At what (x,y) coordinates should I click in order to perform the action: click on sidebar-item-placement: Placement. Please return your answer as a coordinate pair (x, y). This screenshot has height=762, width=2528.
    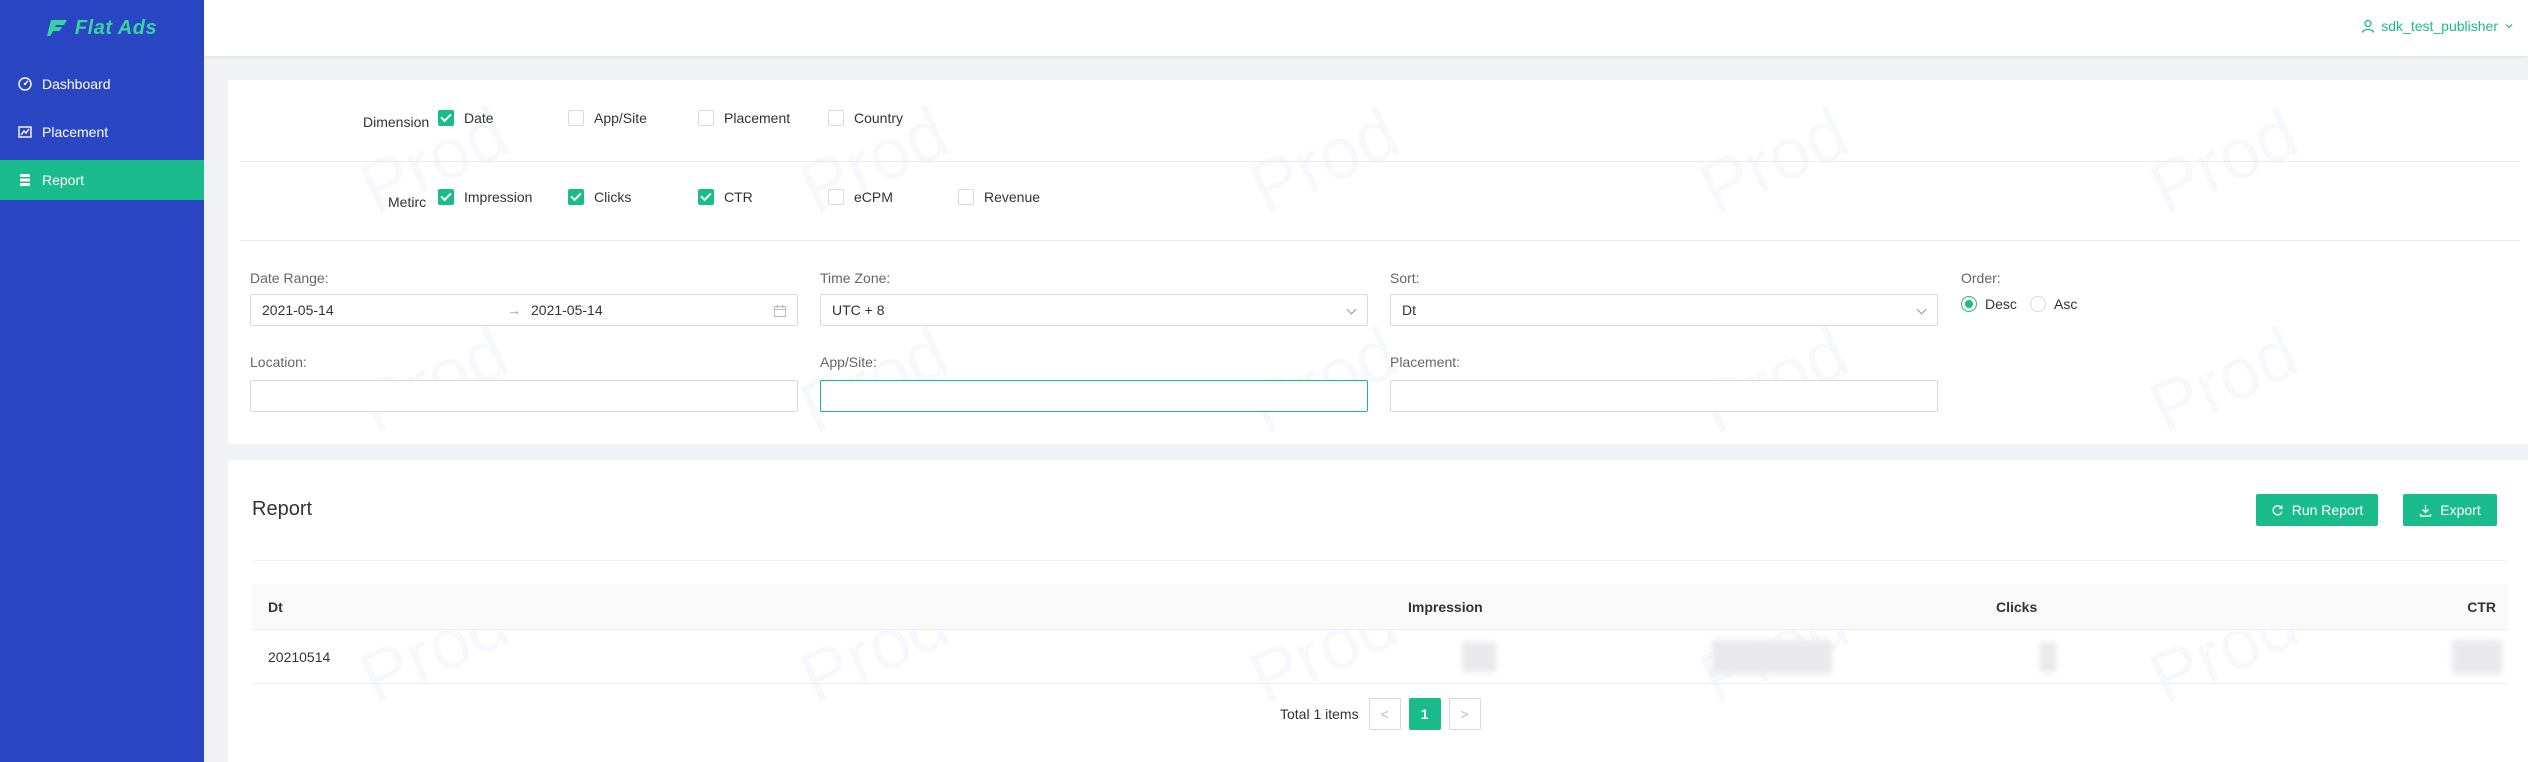
    Looking at the image, I should click on (102, 132).